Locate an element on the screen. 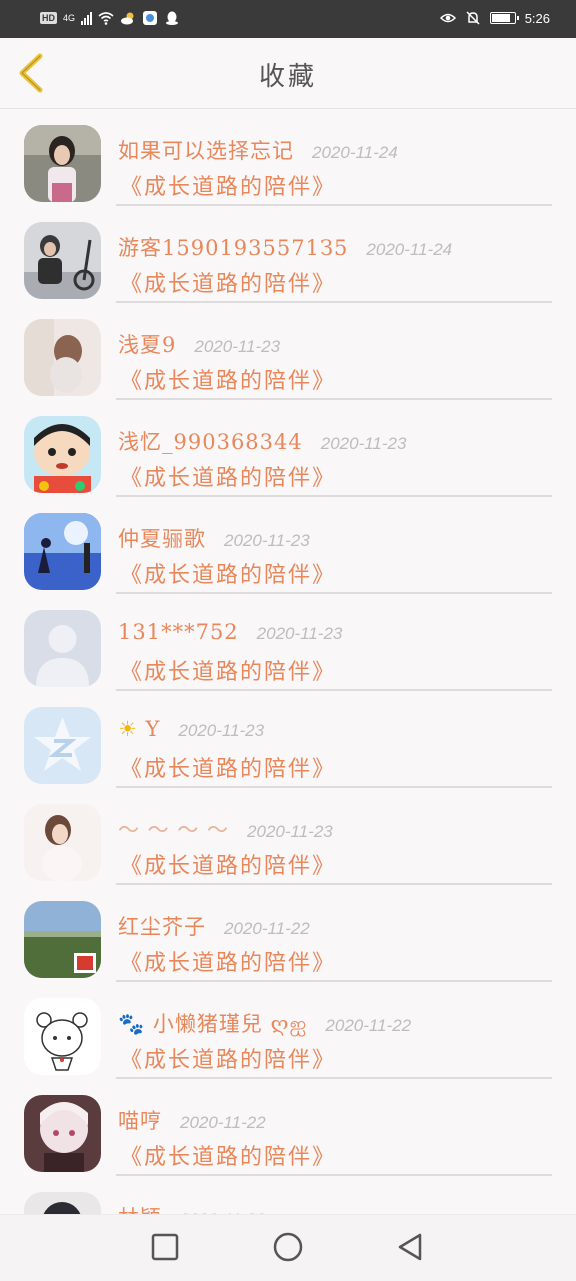 This screenshot has width=576, height=1281. user-name: 喵哼 is located at coordinates (140, 1121).